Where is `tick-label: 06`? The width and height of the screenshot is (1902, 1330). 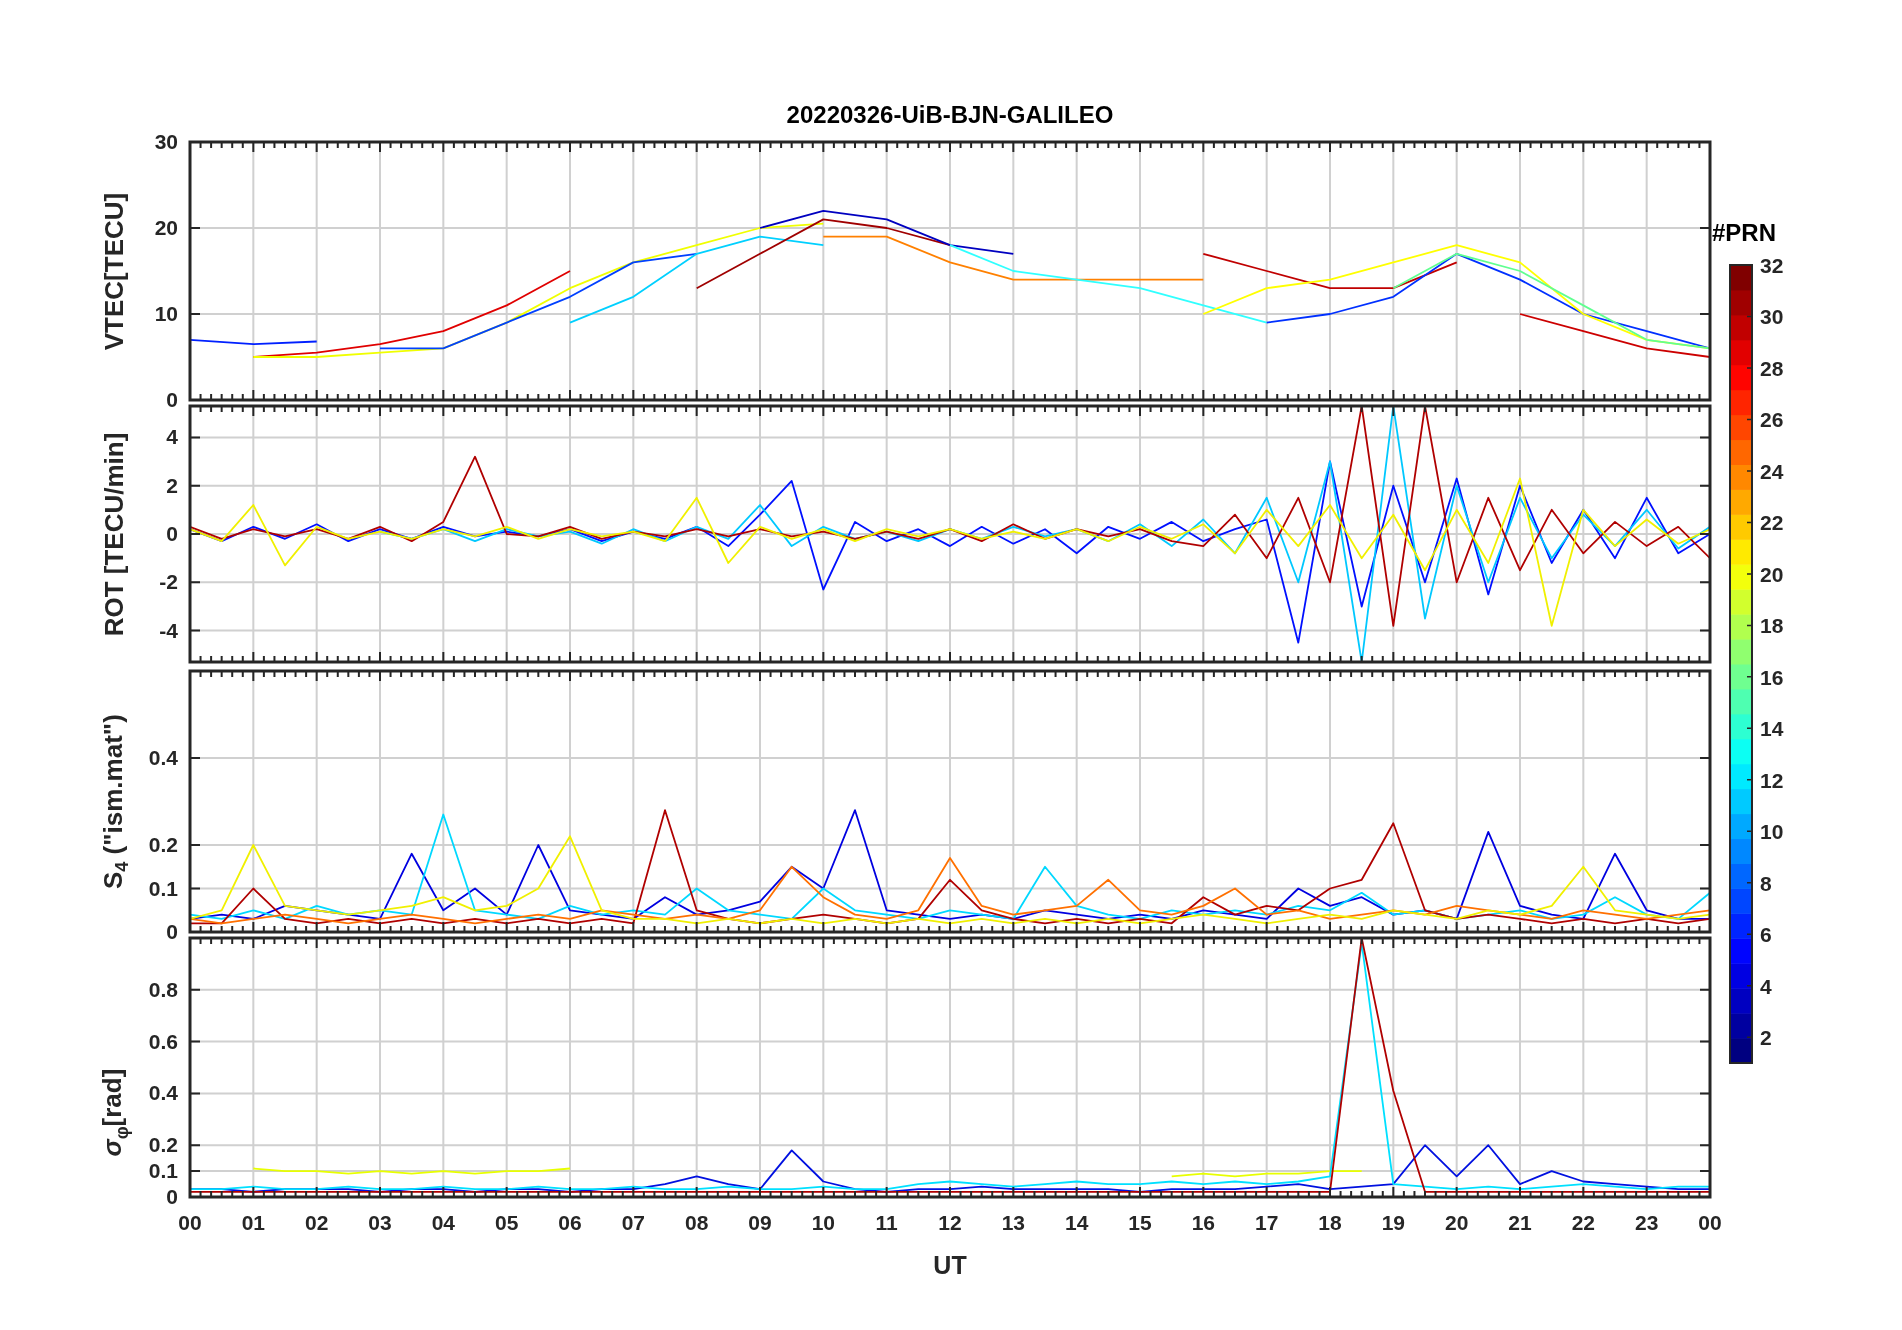 tick-label: 06 is located at coordinates (570, 1222).